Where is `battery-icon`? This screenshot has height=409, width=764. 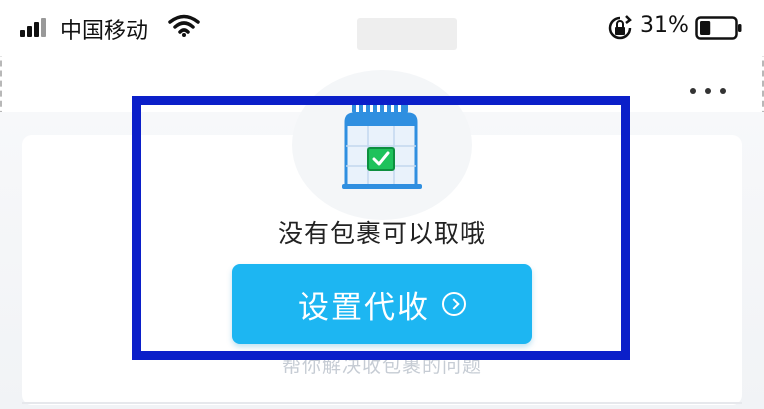
battery-icon is located at coordinates (718, 28).